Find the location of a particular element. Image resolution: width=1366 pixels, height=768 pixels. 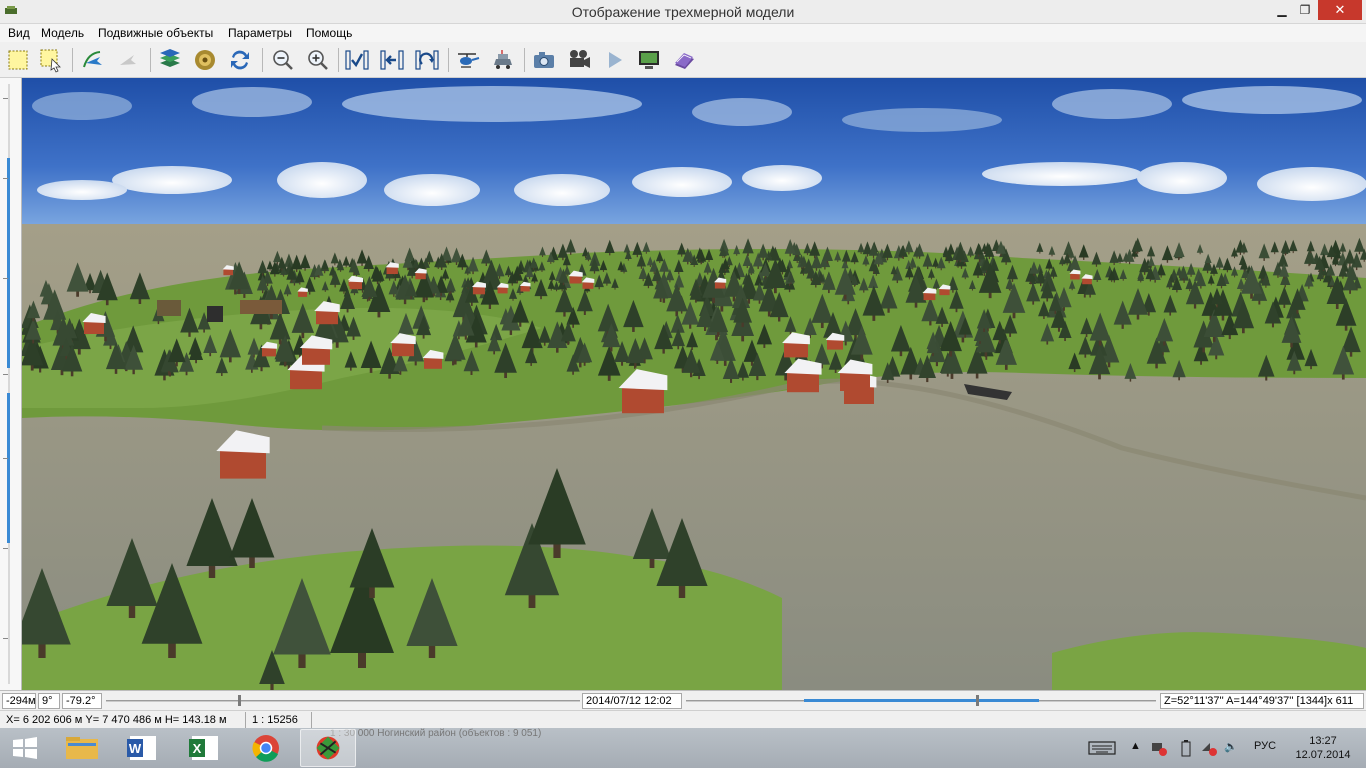

language-indicator: РУС is located at coordinates (1265, 746).